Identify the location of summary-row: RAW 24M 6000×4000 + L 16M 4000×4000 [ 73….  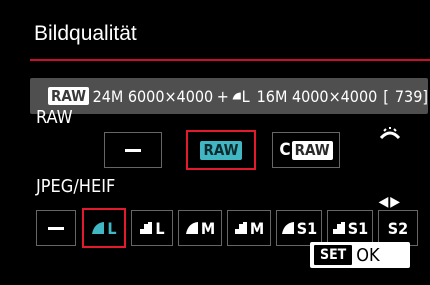
(229, 96).